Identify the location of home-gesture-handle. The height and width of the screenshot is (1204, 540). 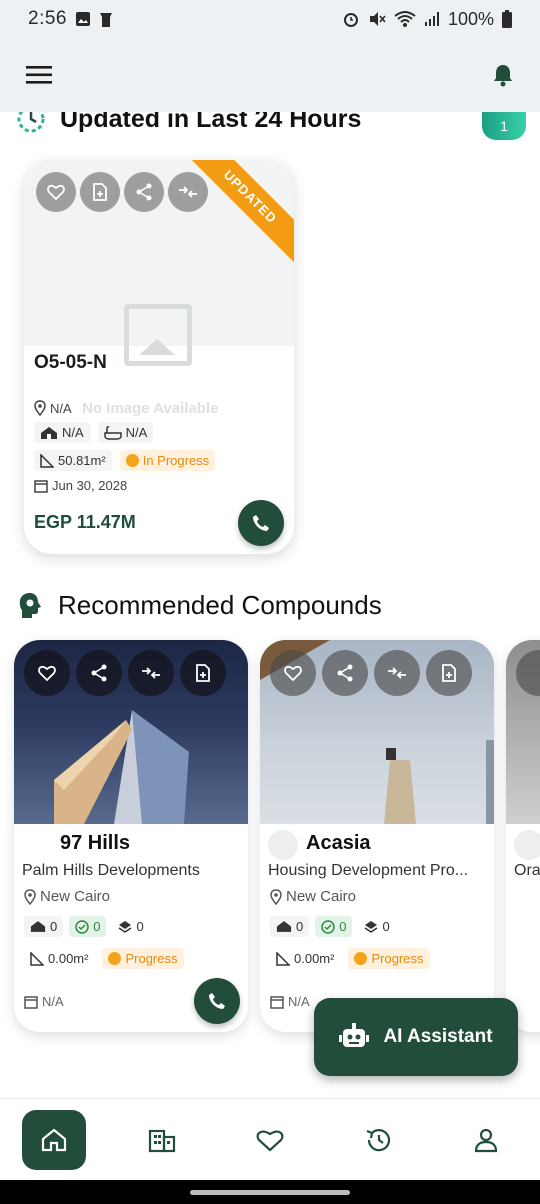
(270, 1192).